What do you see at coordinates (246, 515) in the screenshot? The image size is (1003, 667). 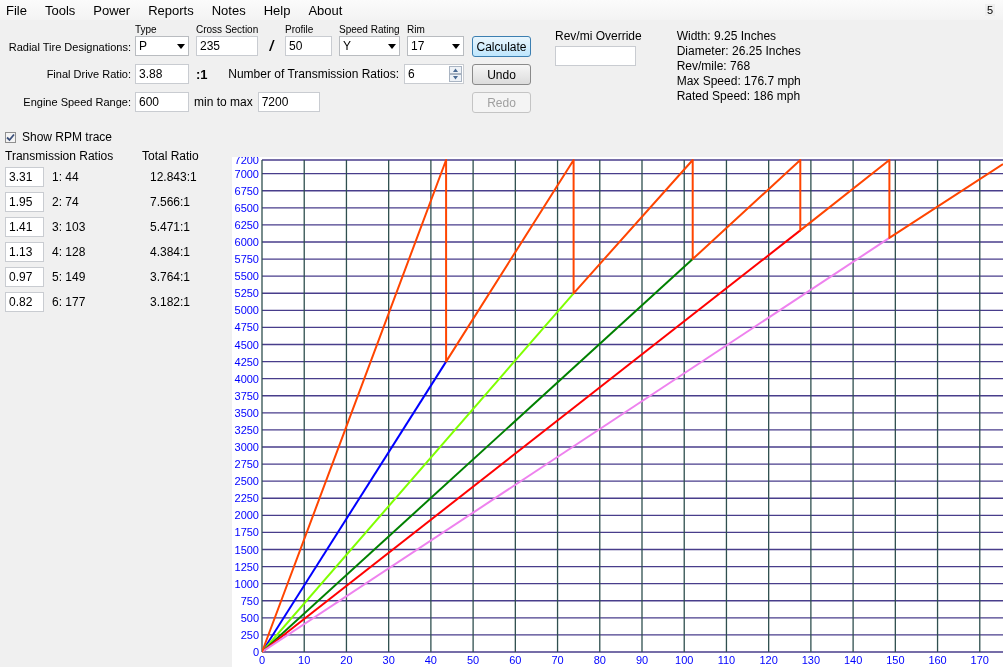 I see `axis-tick-label: 2000` at bounding box center [246, 515].